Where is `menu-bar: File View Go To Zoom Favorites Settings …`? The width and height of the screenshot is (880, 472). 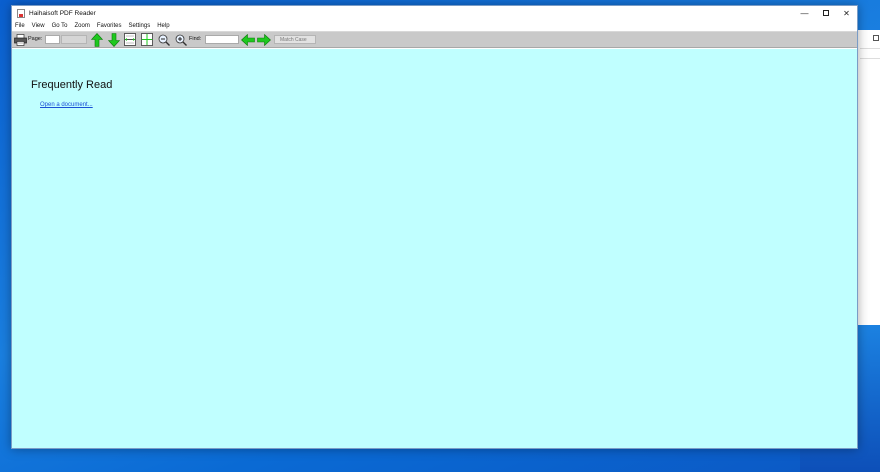 menu-bar: File View Go To Zoom Favorites Settings … is located at coordinates (434, 26).